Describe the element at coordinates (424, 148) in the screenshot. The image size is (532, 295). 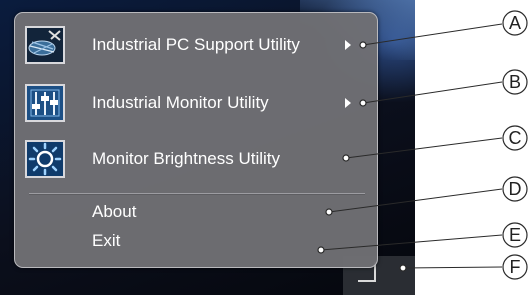
I see `callout-line-c` at that location.